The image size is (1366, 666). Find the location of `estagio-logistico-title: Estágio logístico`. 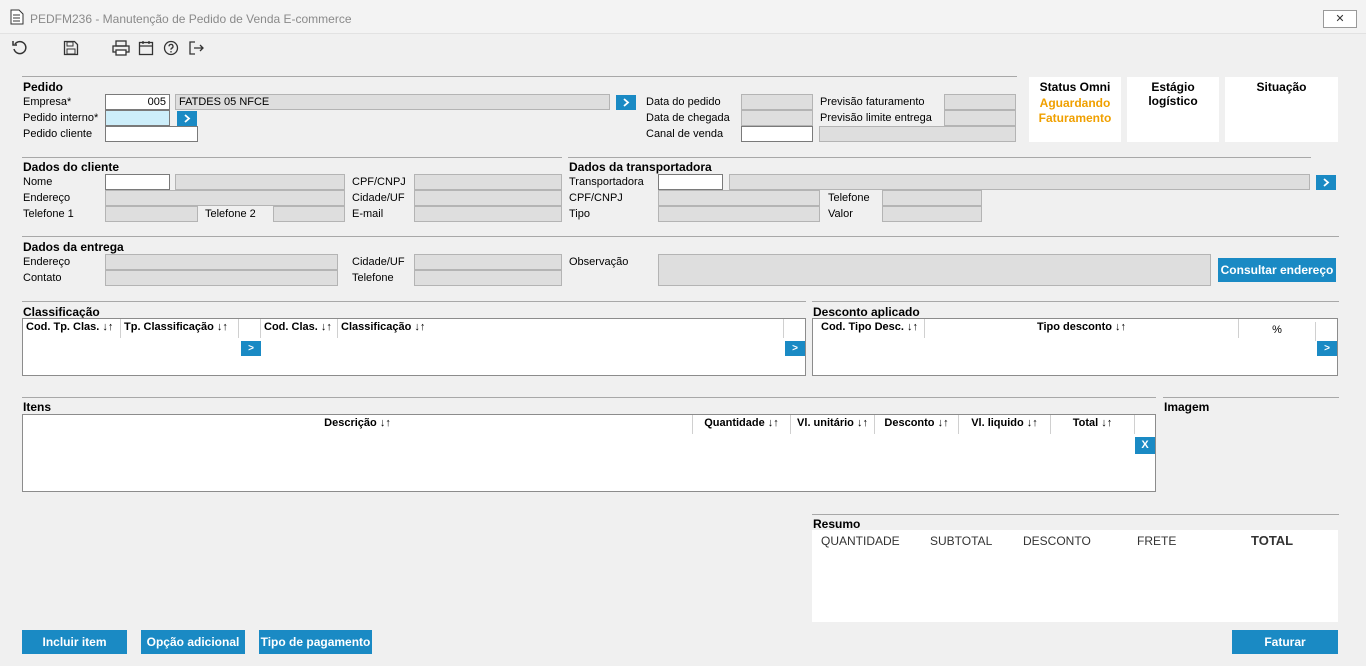

estagio-logistico-title: Estágio logístico is located at coordinates (1173, 94).